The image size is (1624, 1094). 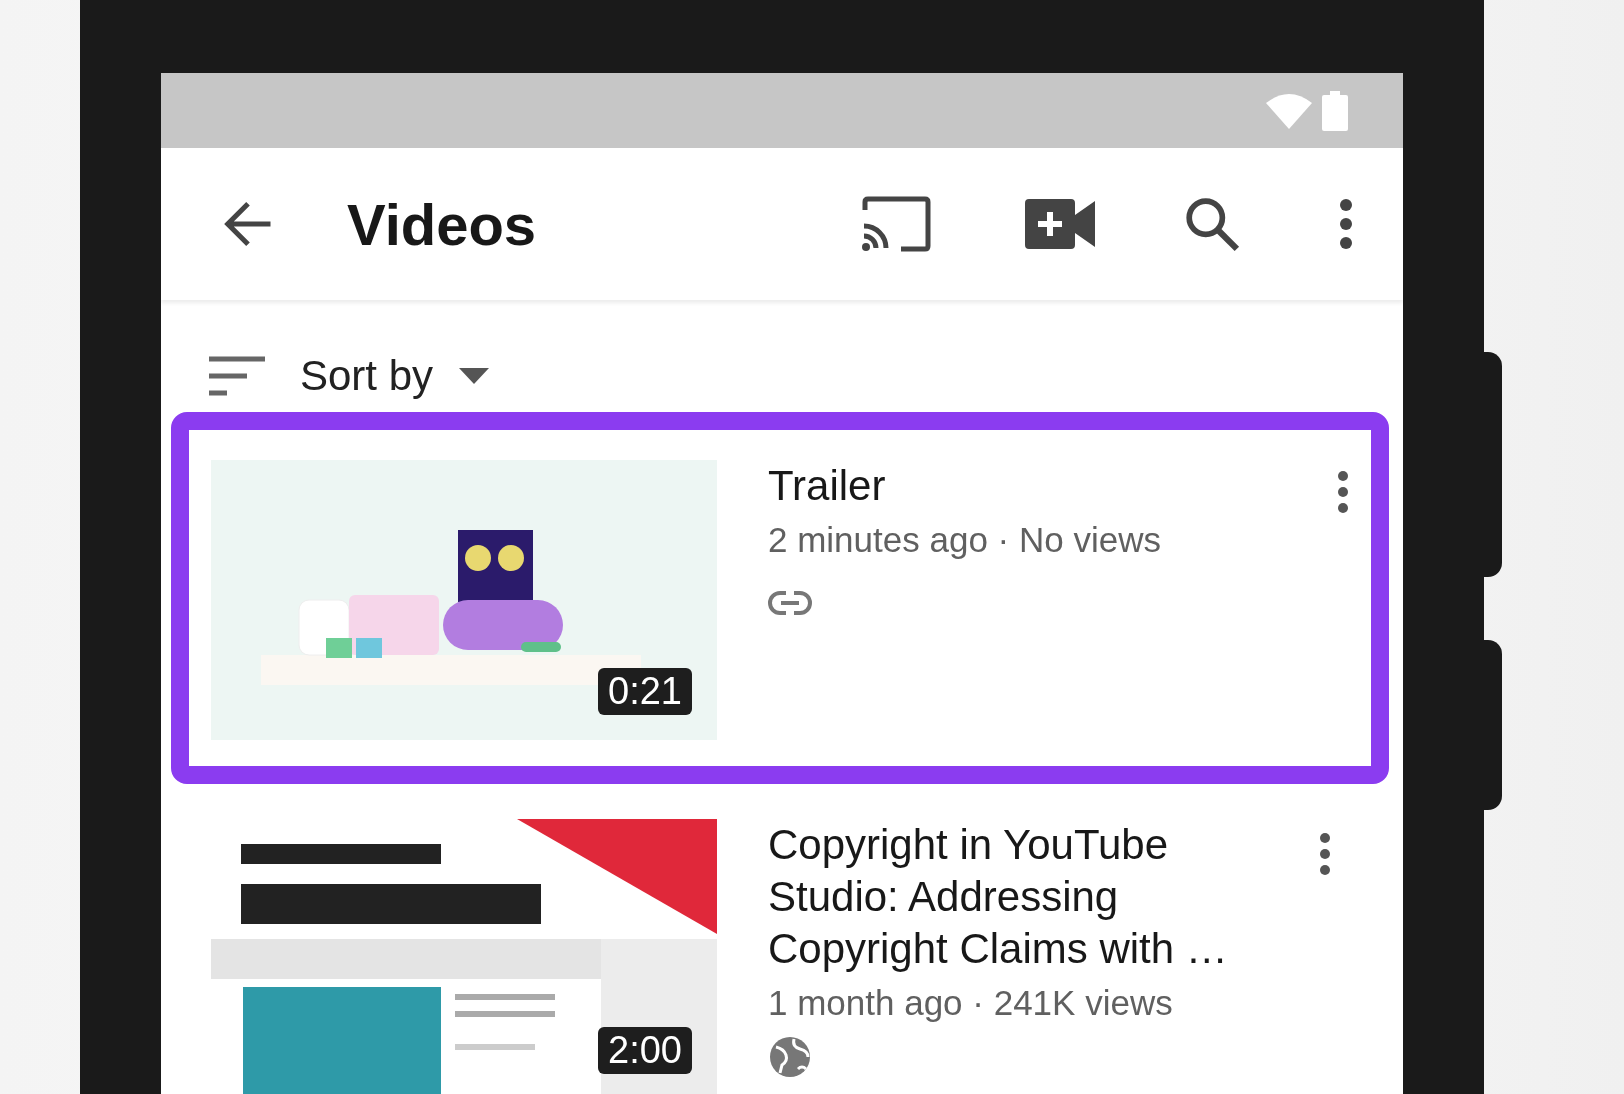 I want to click on page-title: Videos, so click(x=442, y=224).